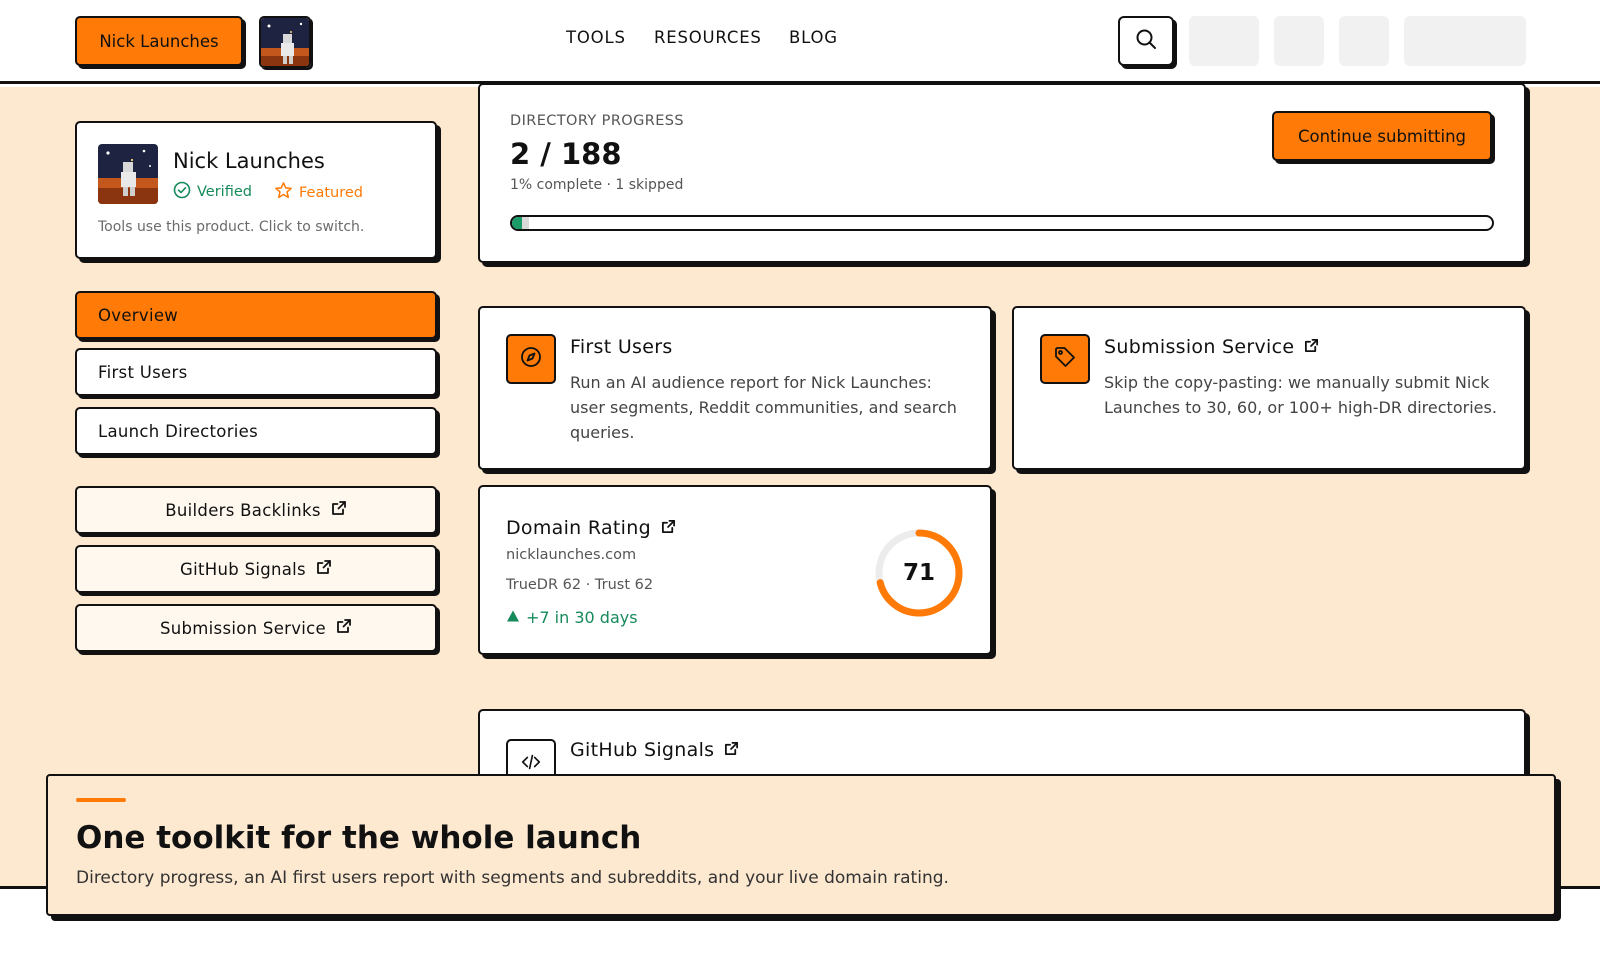 The width and height of the screenshot is (1600, 957). What do you see at coordinates (642, 750) in the screenshot?
I see `tool-title-label: GitHub Signals` at bounding box center [642, 750].